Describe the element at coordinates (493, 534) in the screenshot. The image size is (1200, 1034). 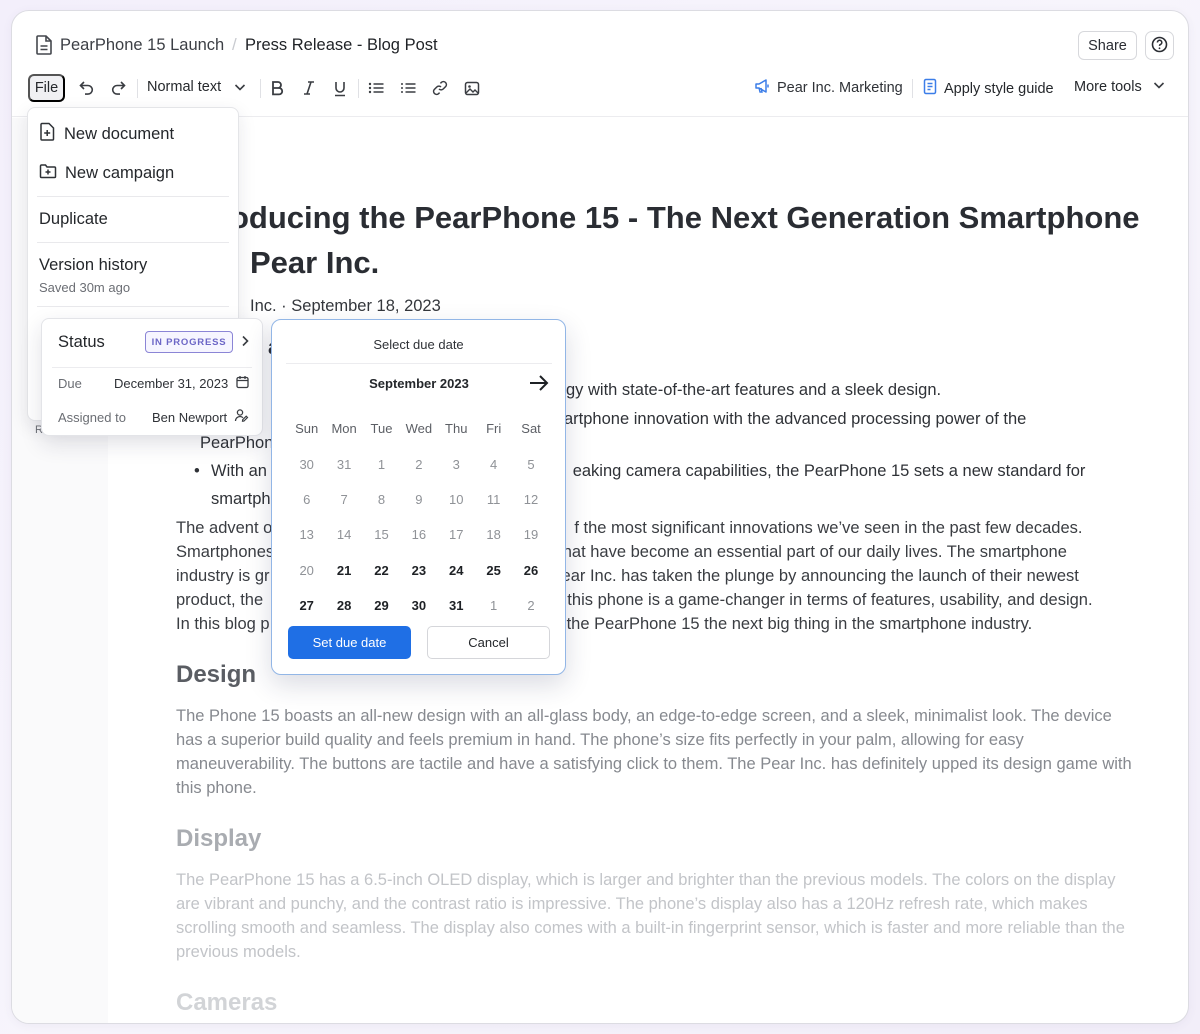
I see `calendar-day: 18` at that location.